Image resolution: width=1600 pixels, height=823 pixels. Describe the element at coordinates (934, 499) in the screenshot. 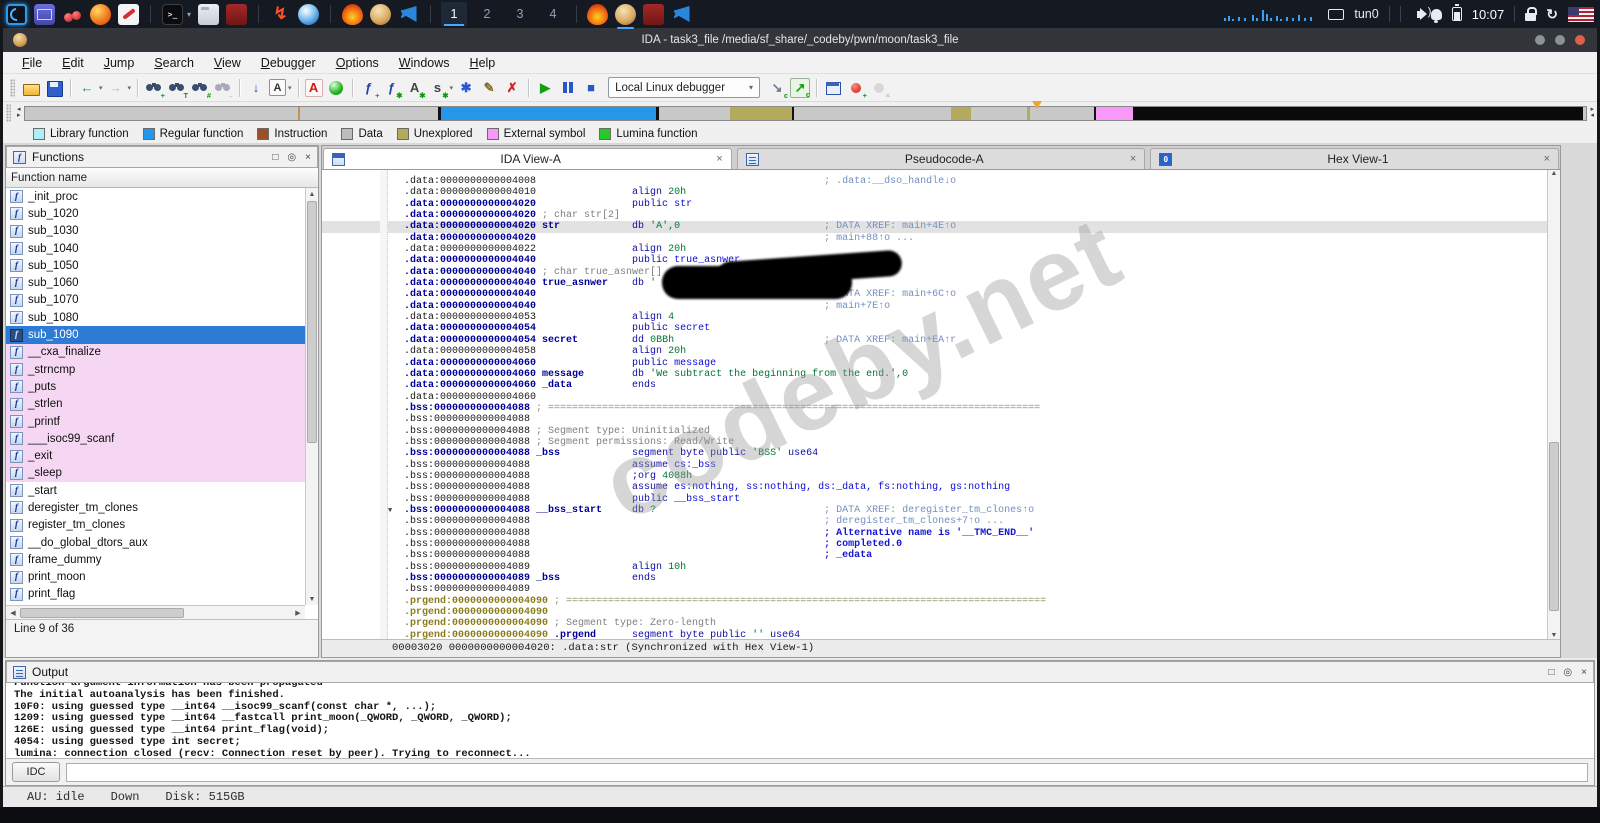

I see `disasm-line: .bss:0000000000004088 public __bss_start` at that location.